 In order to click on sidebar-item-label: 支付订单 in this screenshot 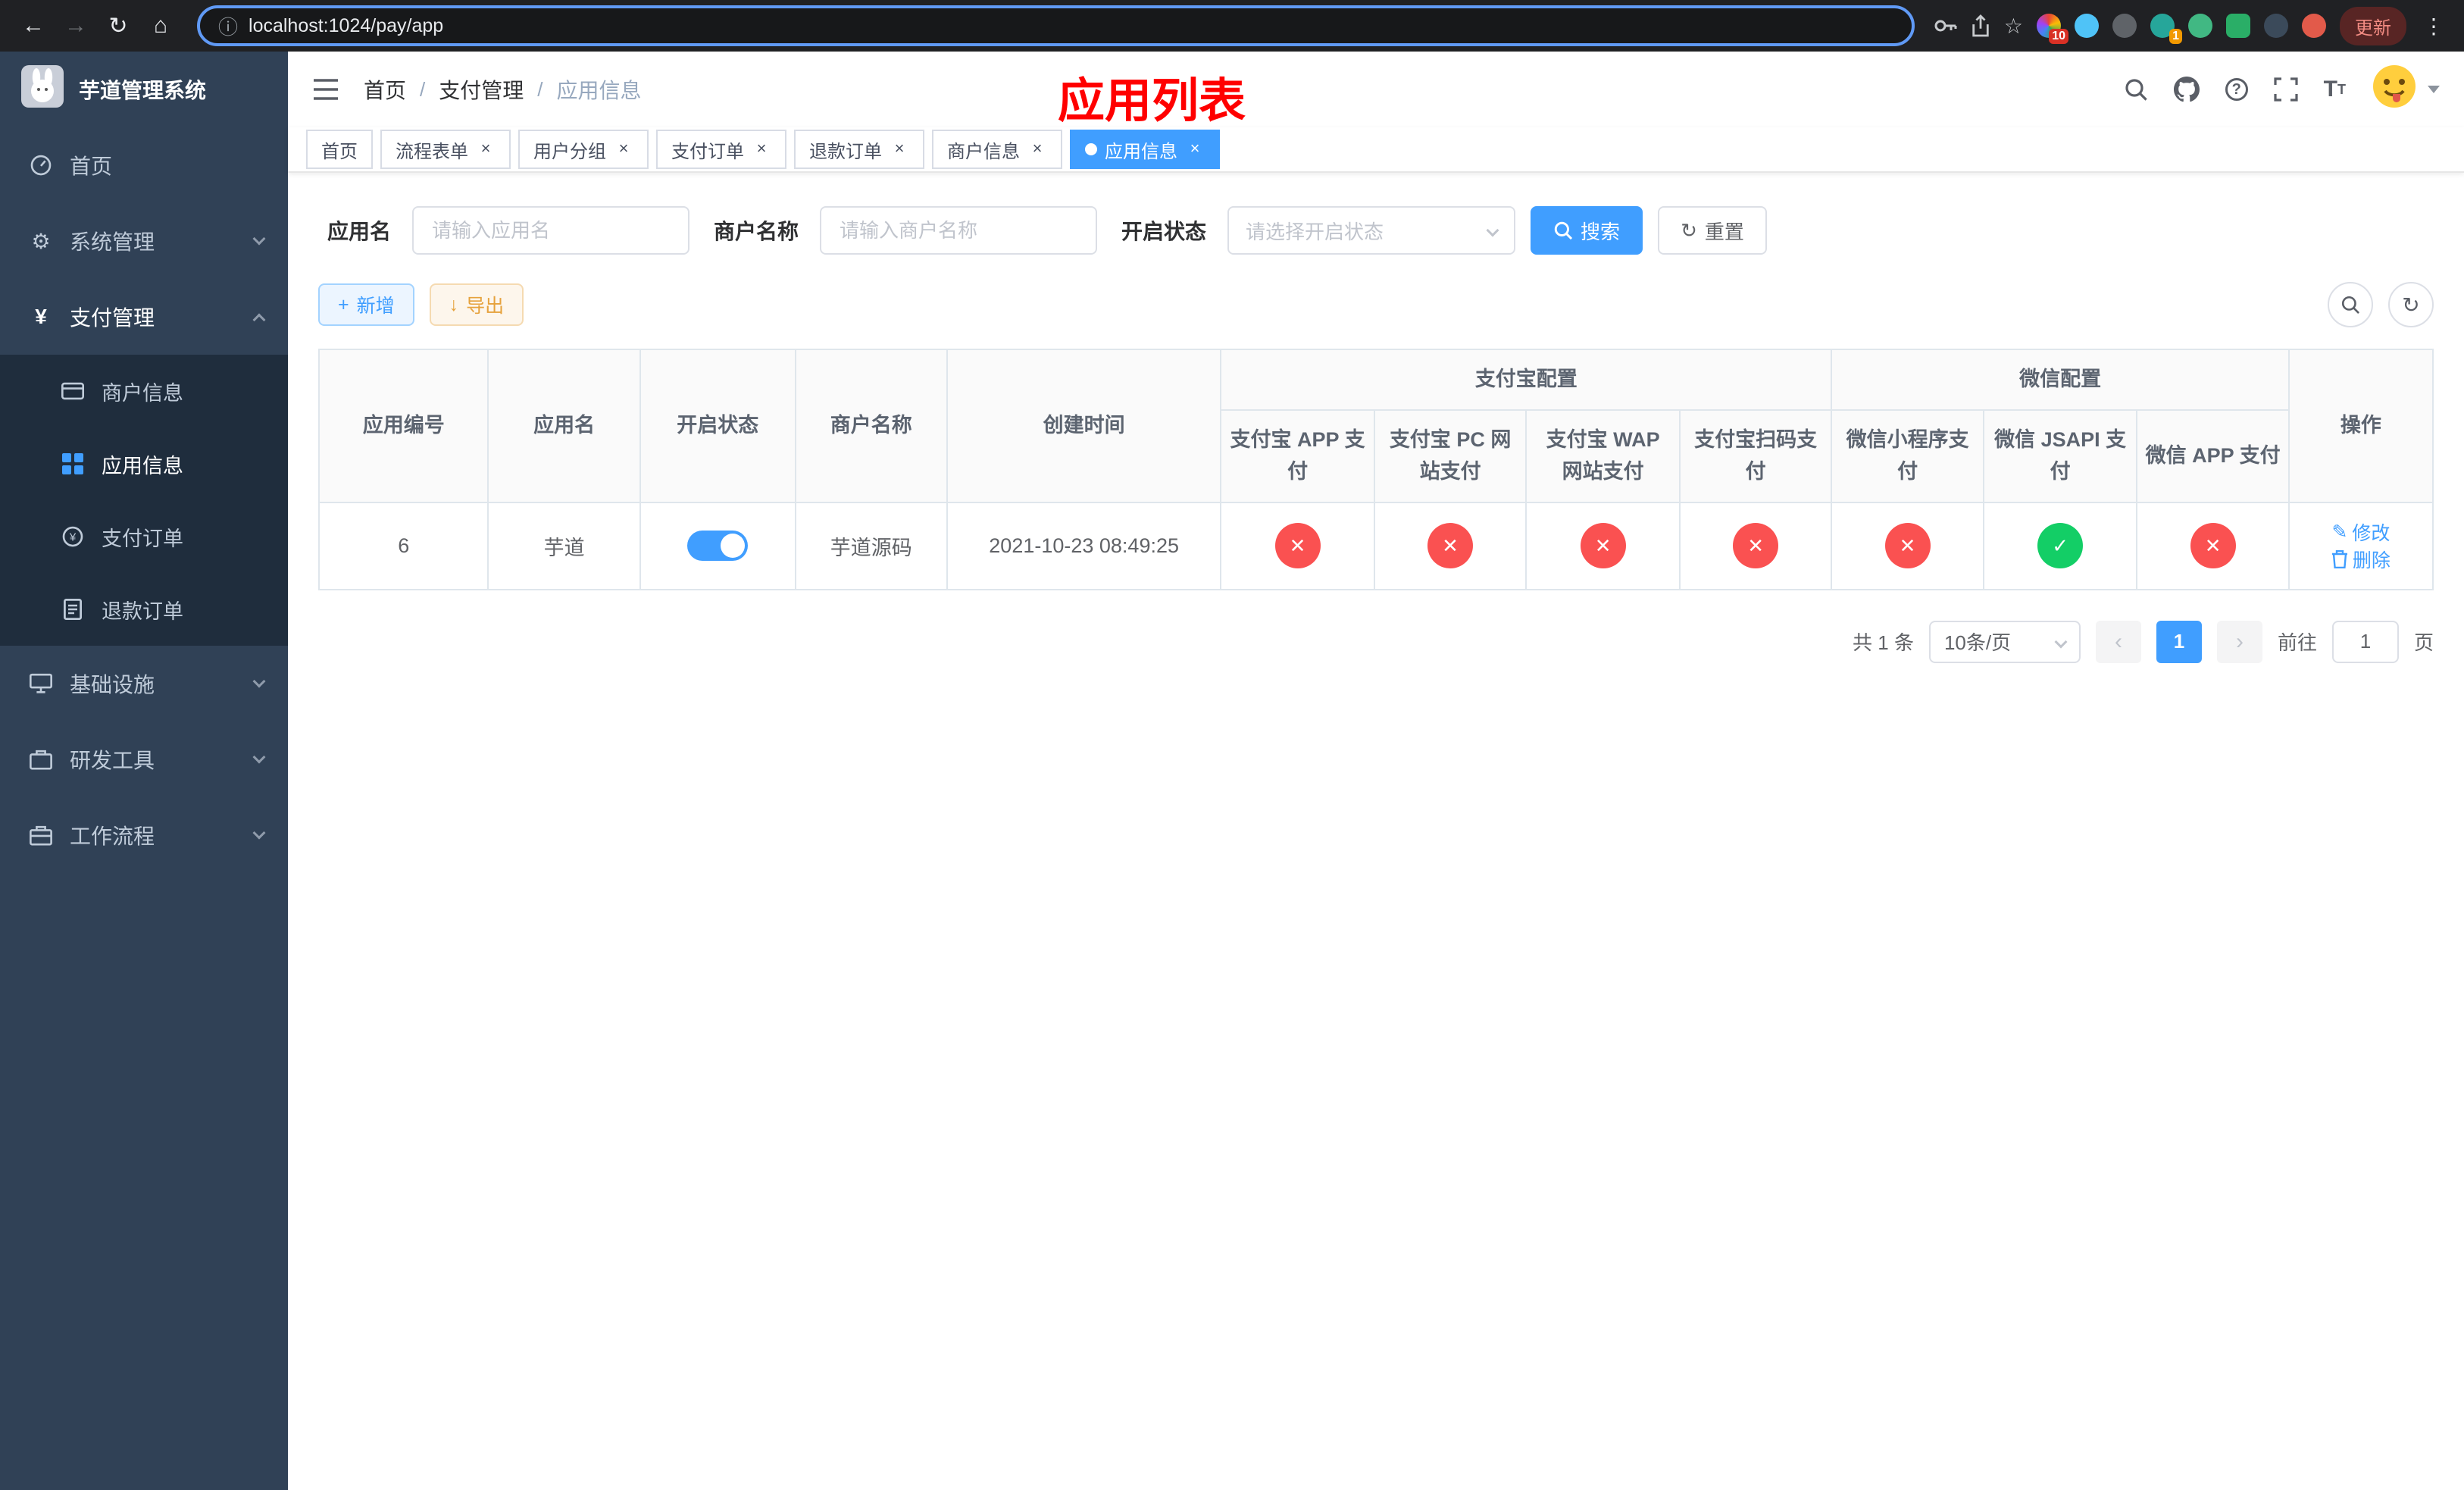, I will do `click(142, 538)`.